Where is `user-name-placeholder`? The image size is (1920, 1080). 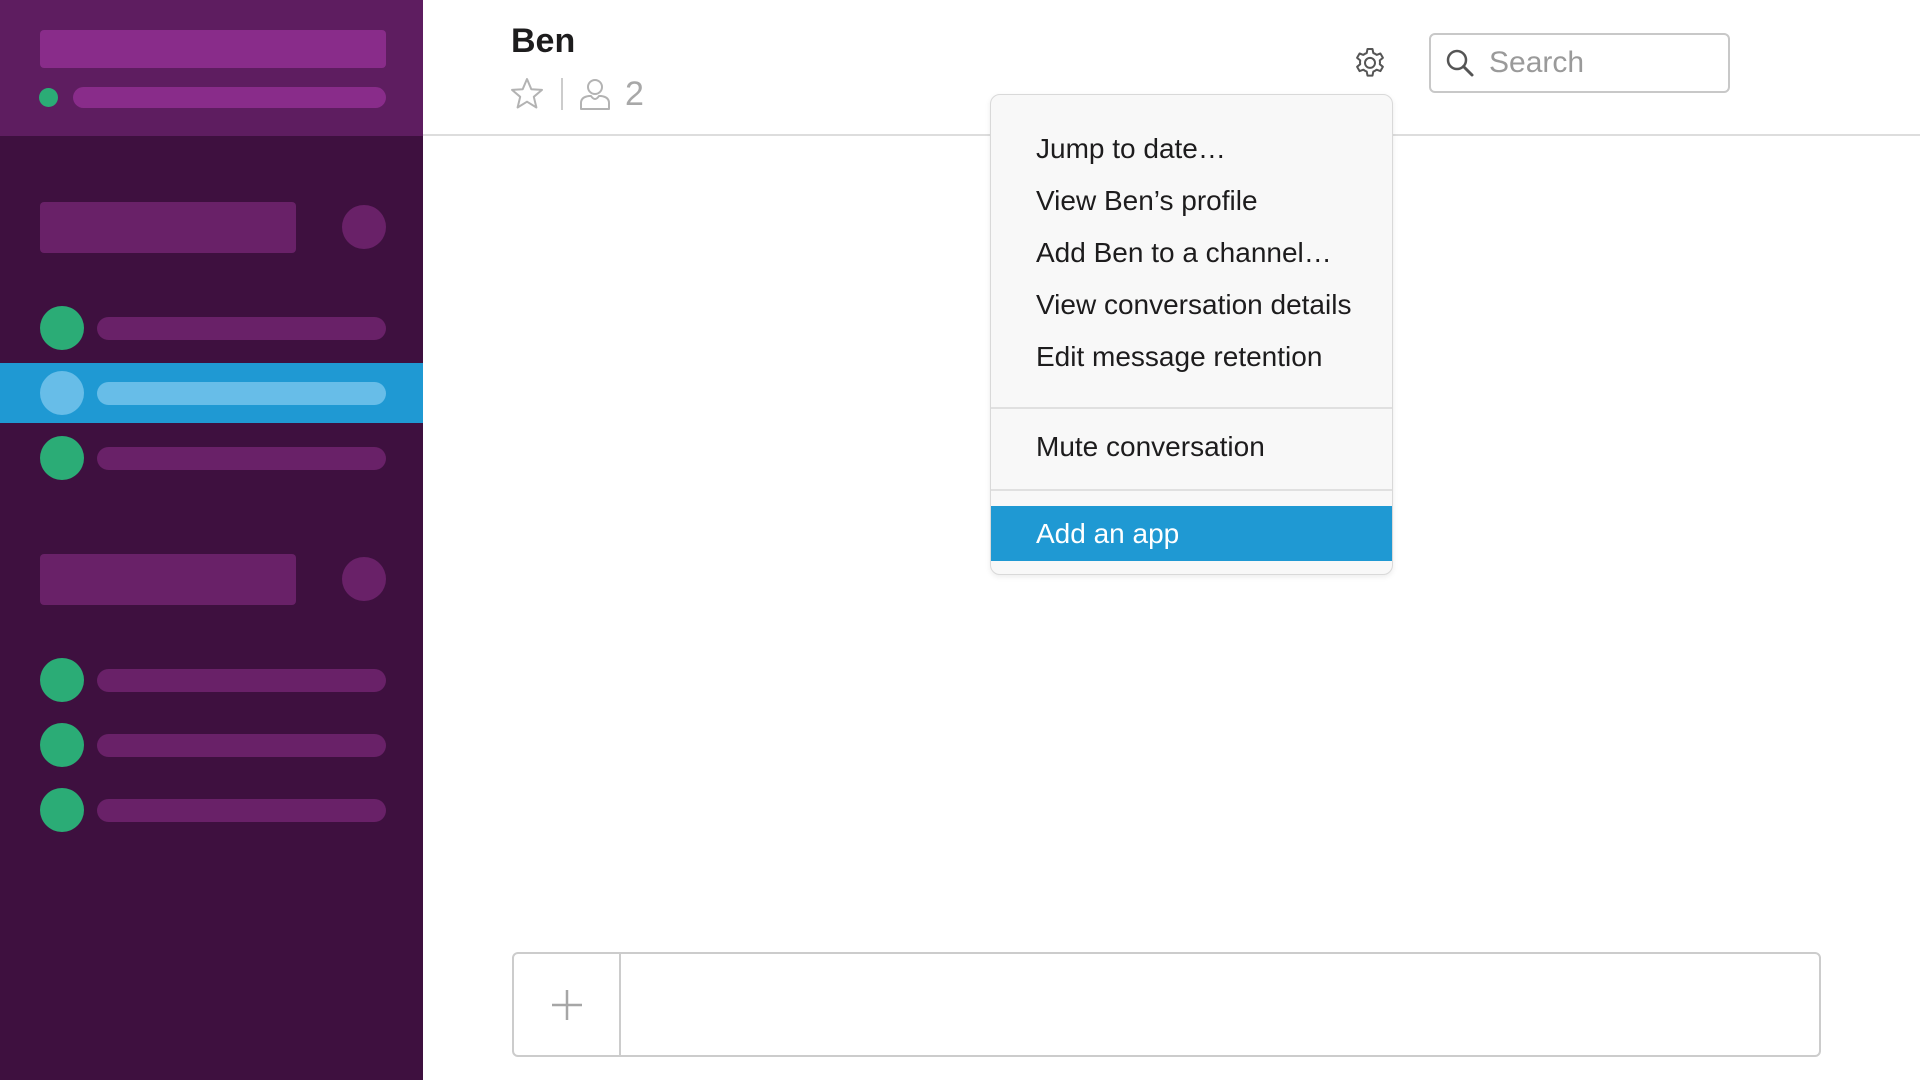
user-name-placeholder is located at coordinates (229, 97).